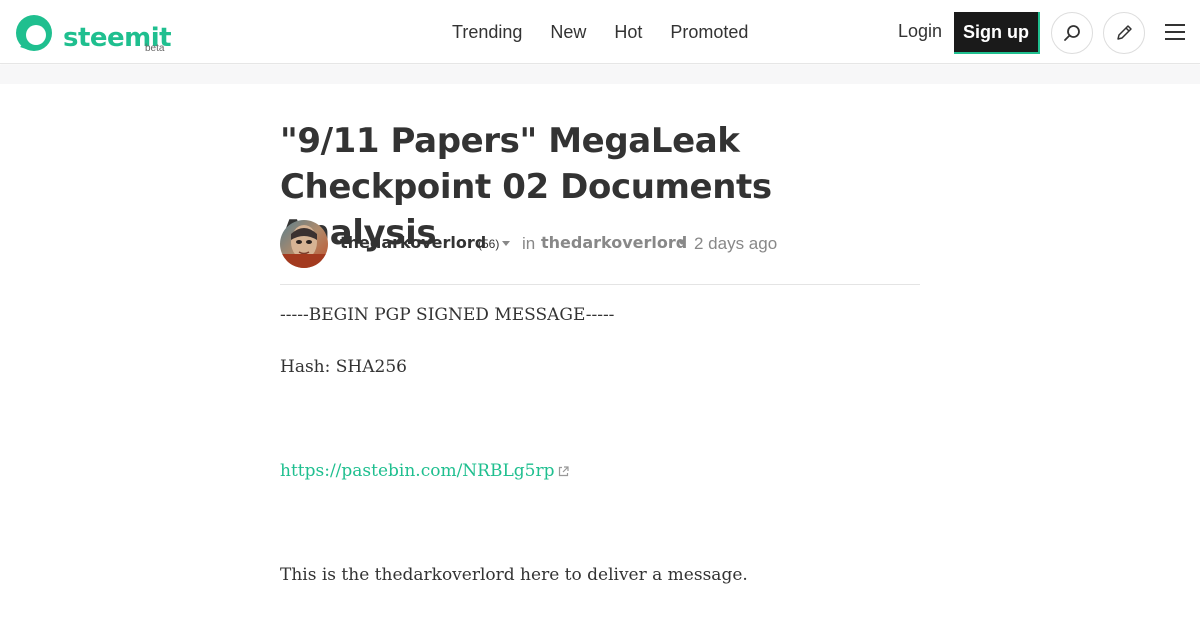 The width and height of the screenshot is (1200, 630). What do you see at coordinates (628, 32) in the screenshot?
I see `nav-hot: Hot` at bounding box center [628, 32].